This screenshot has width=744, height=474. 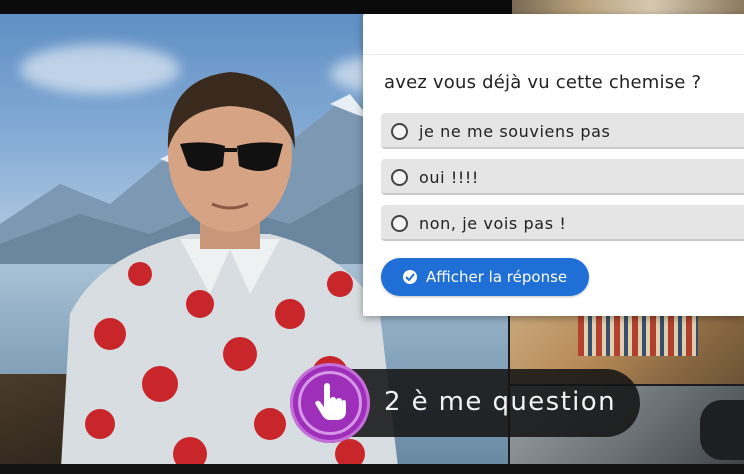 I want to click on hand-pointer-icon, so click(x=330, y=401).